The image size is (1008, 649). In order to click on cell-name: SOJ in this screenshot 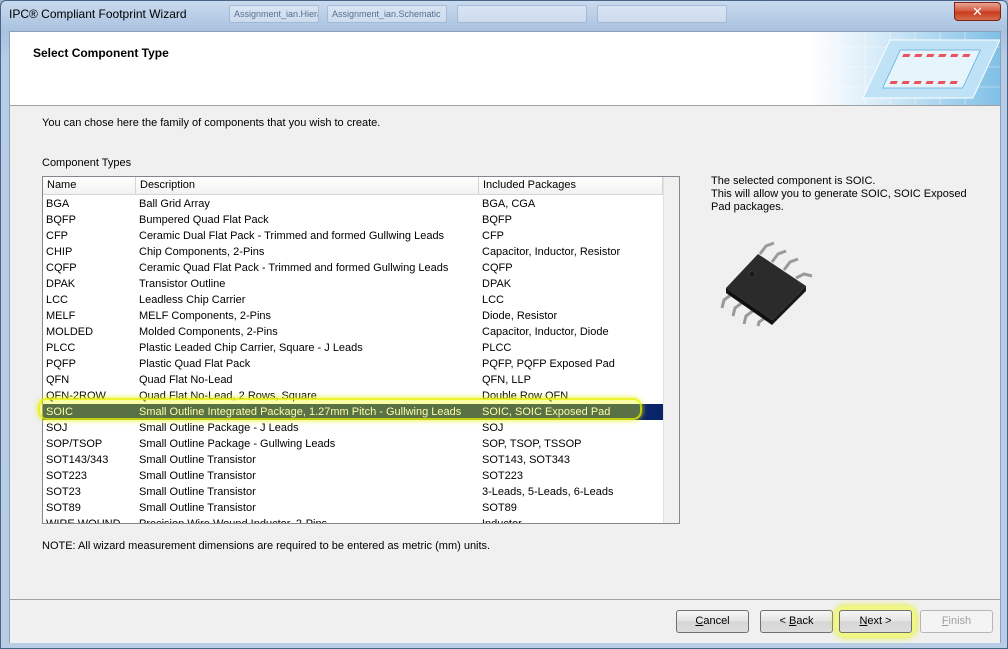, I will do `click(57, 428)`.